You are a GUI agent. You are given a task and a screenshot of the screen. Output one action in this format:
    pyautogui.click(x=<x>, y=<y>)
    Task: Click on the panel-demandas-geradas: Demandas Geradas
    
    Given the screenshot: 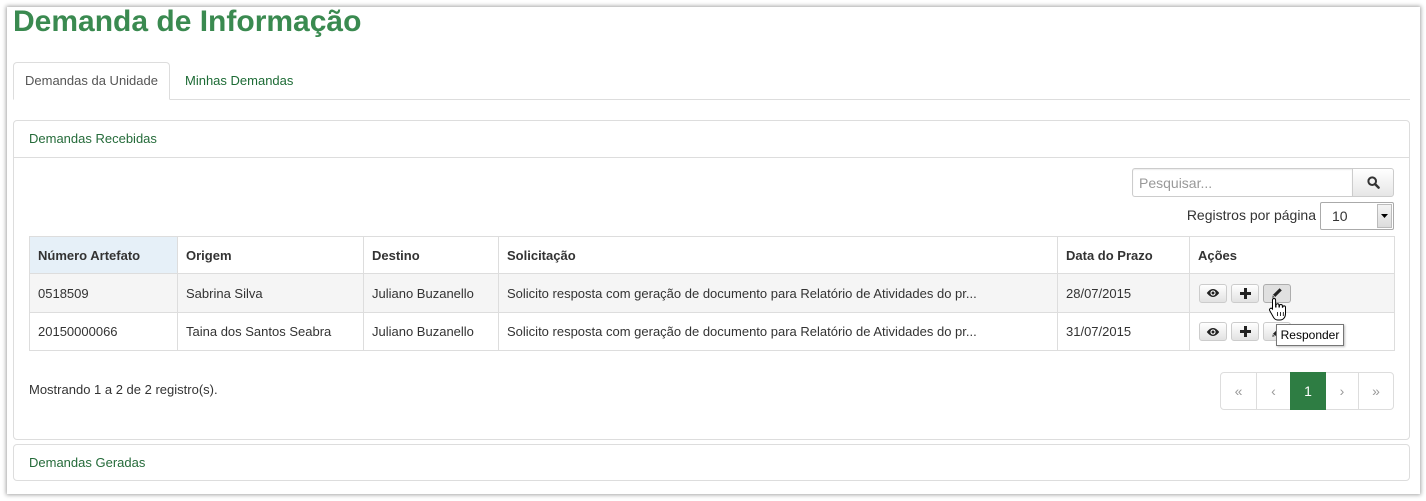 What is the action you would take?
    pyautogui.click(x=711, y=462)
    